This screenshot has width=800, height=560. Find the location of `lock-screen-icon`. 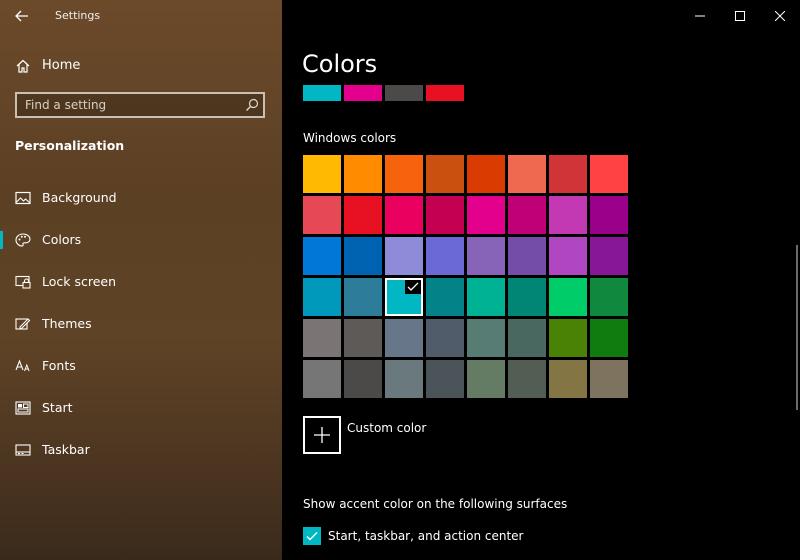

lock-screen-icon is located at coordinates (23, 282).